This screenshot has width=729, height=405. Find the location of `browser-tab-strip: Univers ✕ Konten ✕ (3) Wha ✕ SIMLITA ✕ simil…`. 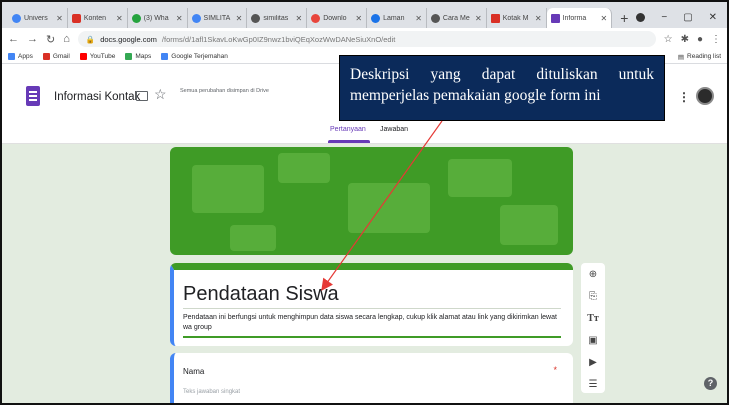

browser-tab-strip: Univers ✕ Konten ✕ (3) Wha ✕ SIMLITA ✕ simil… is located at coordinates (364, 15).